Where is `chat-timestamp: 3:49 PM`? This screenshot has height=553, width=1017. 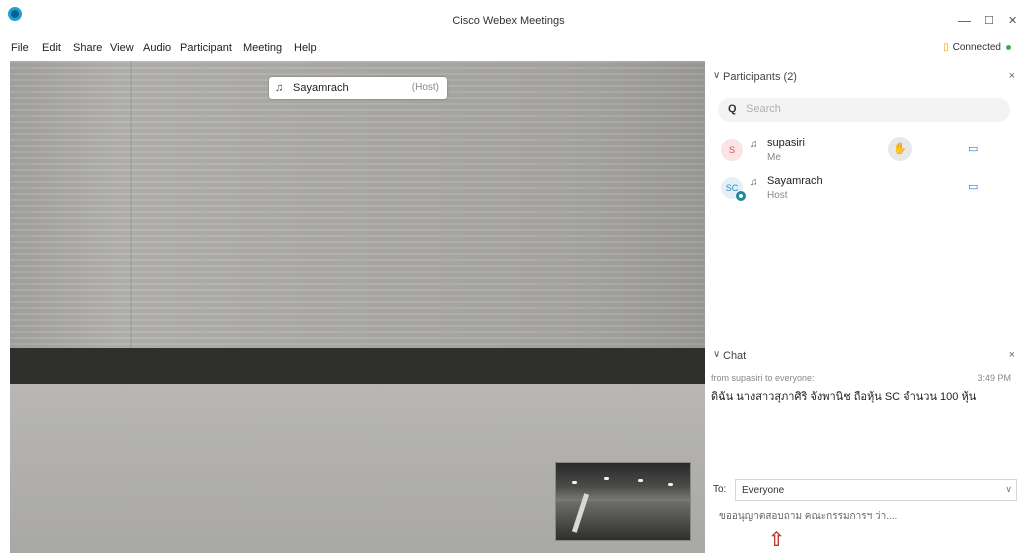
chat-timestamp: 3:49 PM is located at coordinates (994, 378).